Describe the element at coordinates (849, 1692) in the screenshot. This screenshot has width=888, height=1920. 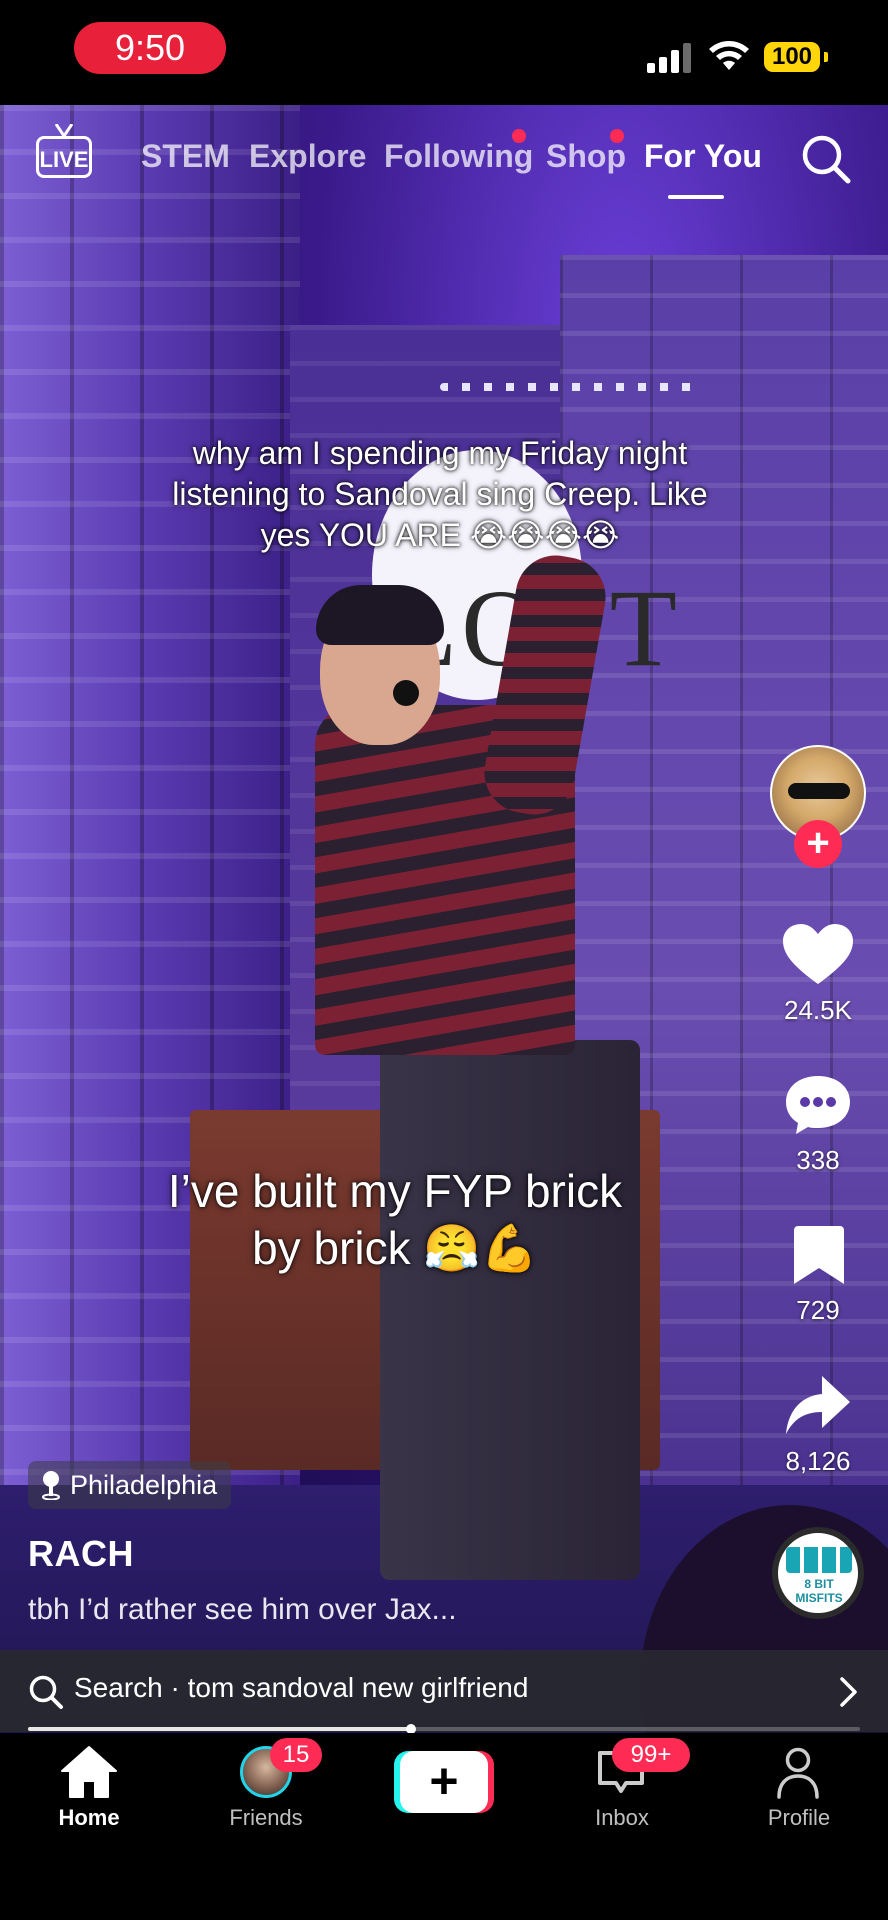
I see `chevron-right-icon` at that location.